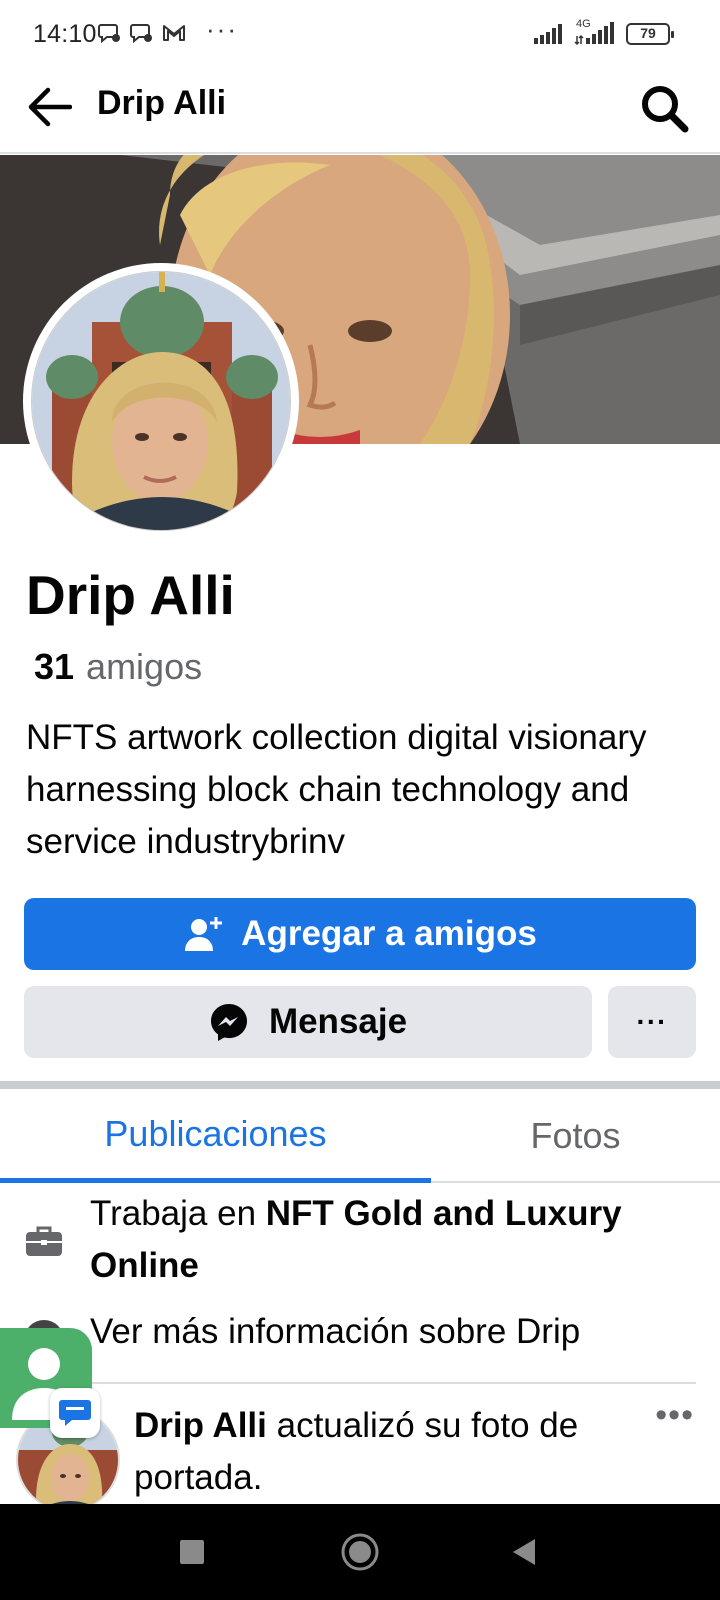 This screenshot has height=1600, width=720. Describe the element at coordinates (204, 934) in the screenshot. I see `add-friend-icon` at that location.